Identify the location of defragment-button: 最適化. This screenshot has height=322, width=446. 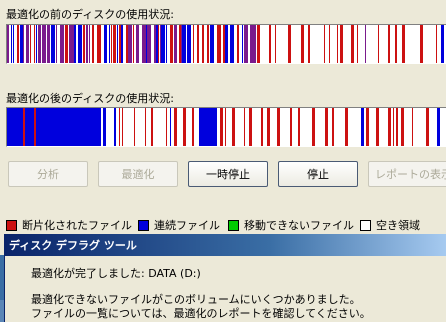
(138, 174).